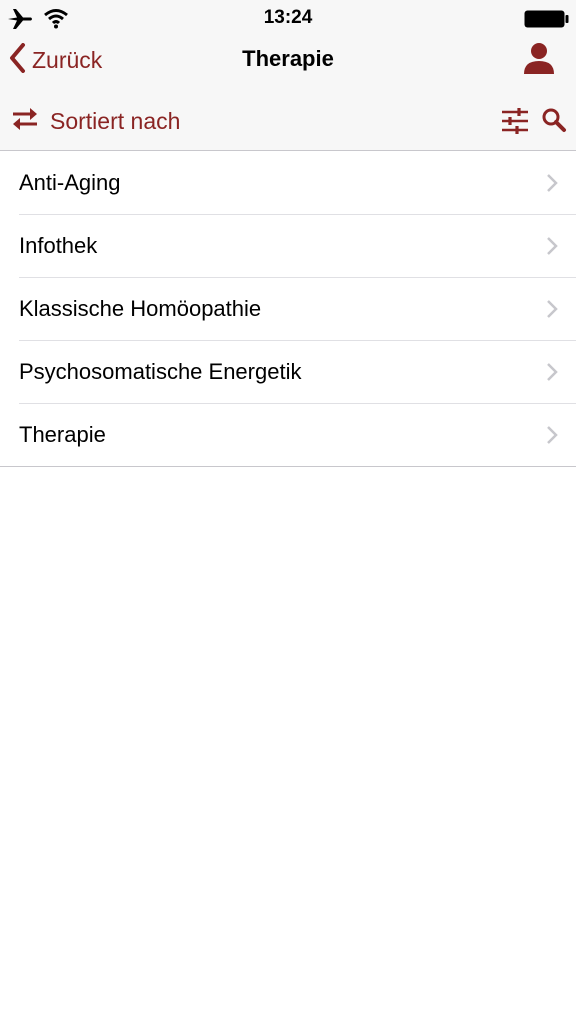 Image resolution: width=576 pixels, height=1024 pixels. Describe the element at coordinates (140, 308) in the screenshot. I see `list-item-label: Klassische Homöopathie` at that location.